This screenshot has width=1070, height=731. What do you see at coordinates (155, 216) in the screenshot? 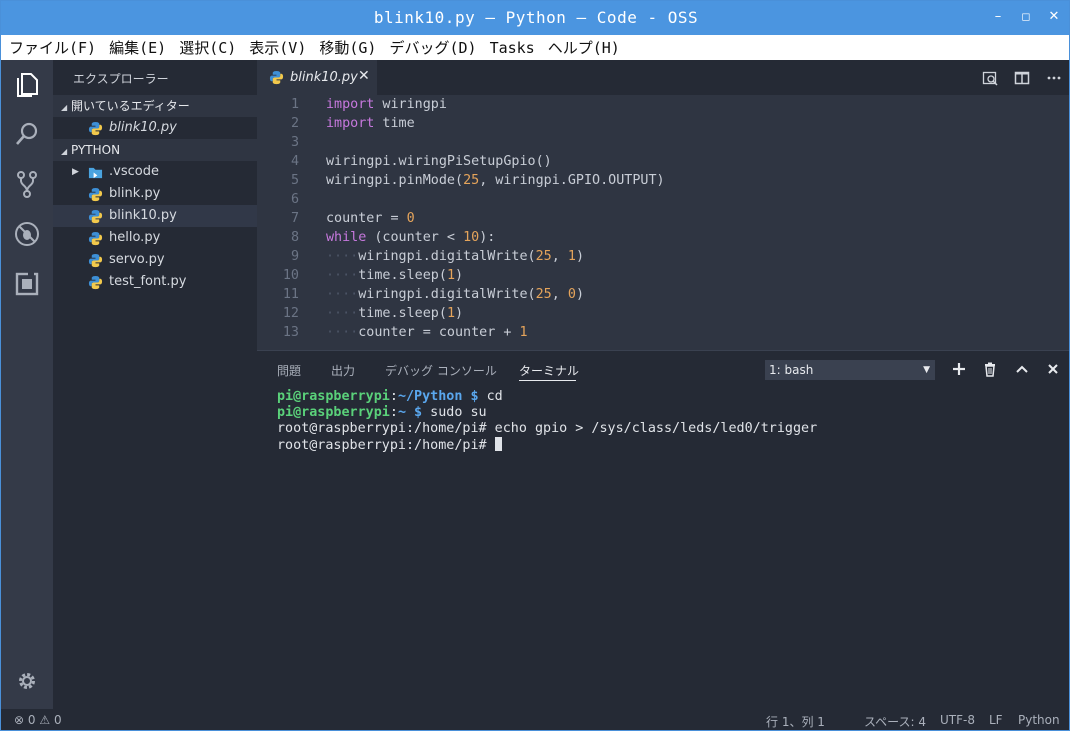
I see `tree-item-file-selected: blink10.py` at bounding box center [155, 216].